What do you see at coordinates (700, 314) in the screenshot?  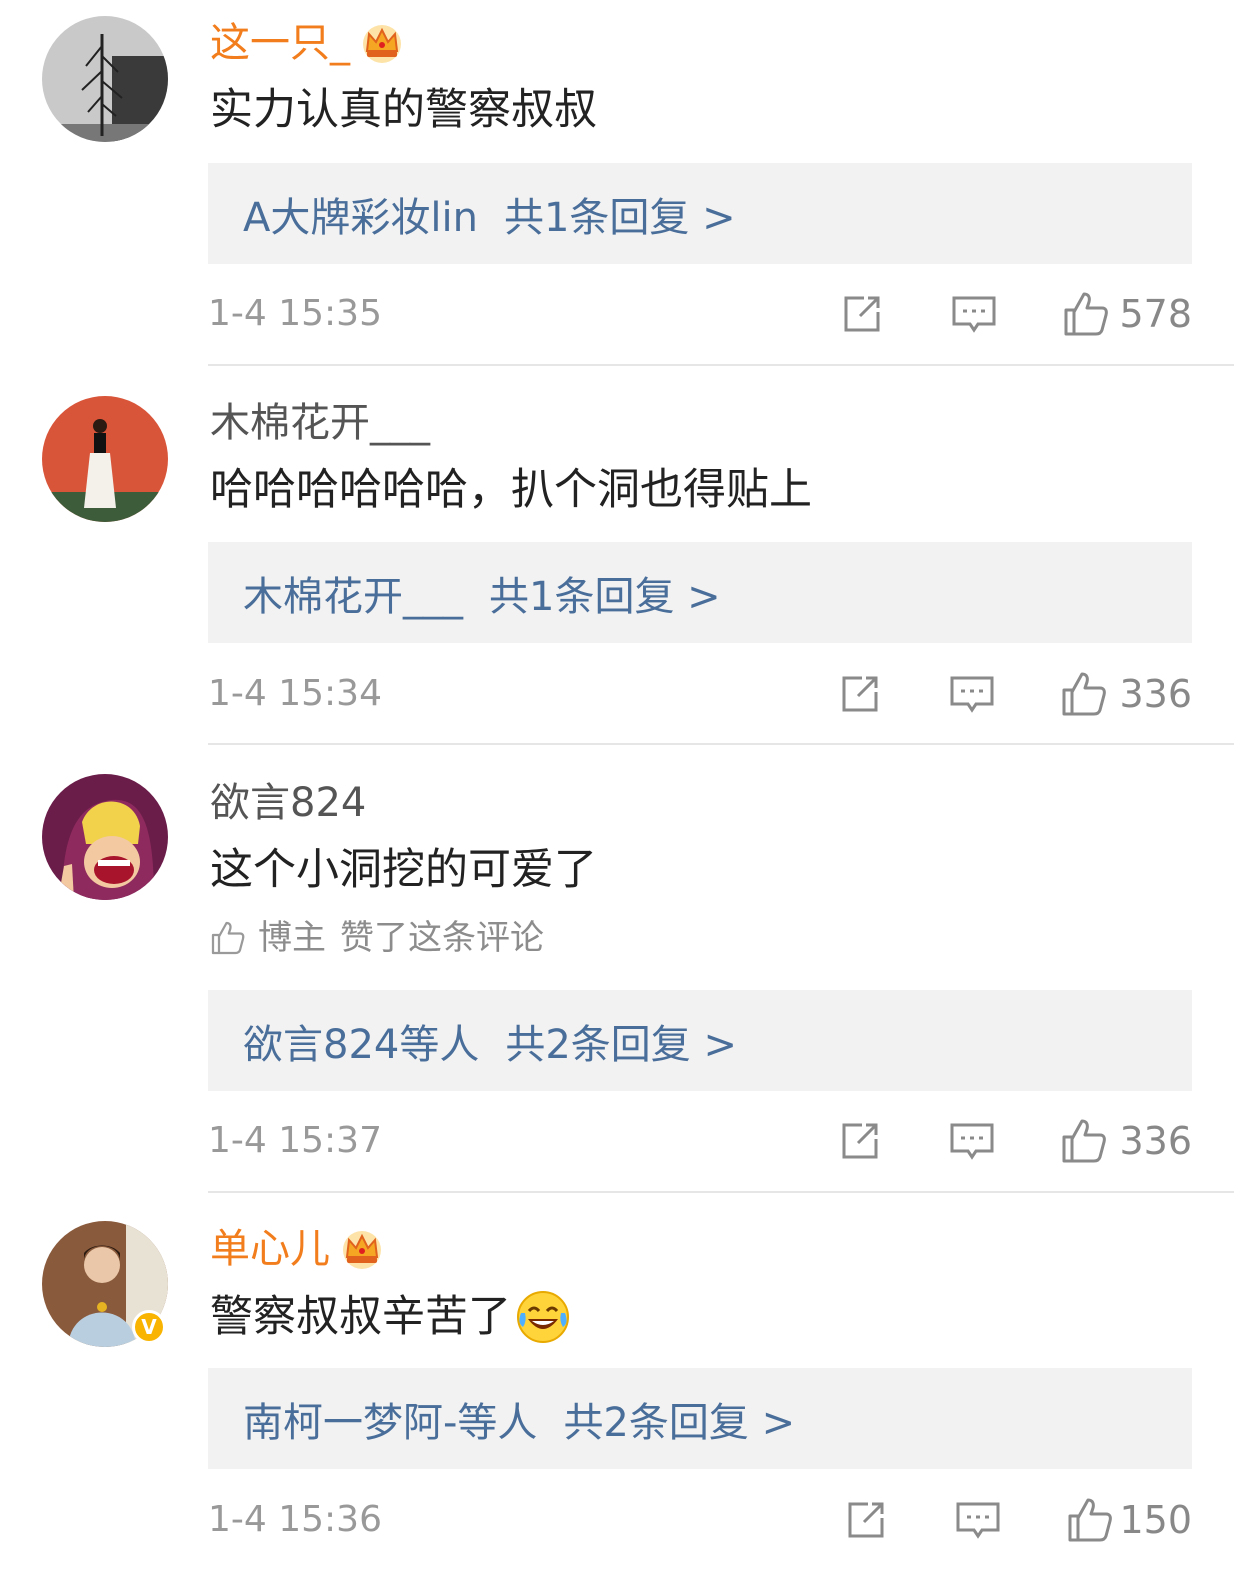 I see `comment-actions: 1-4 15:35 578` at bounding box center [700, 314].